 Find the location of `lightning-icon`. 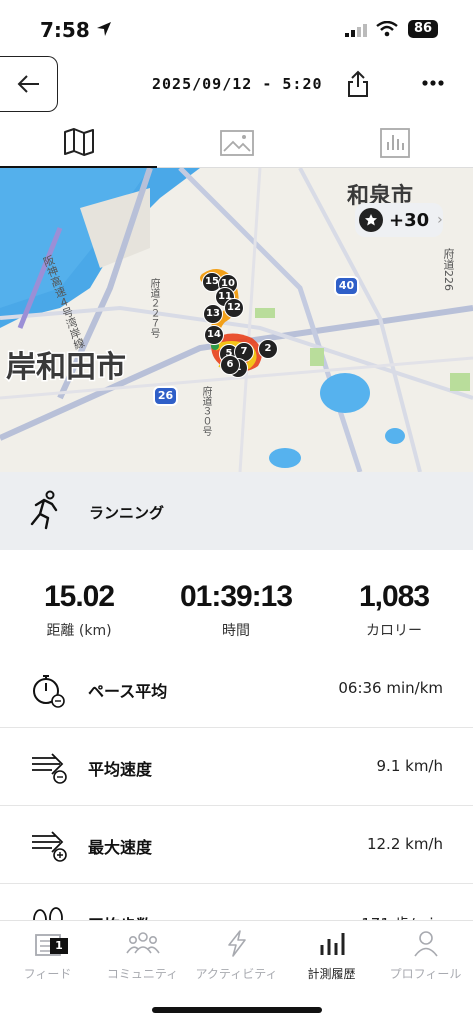

lightning-icon is located at coordinates (236, 943).